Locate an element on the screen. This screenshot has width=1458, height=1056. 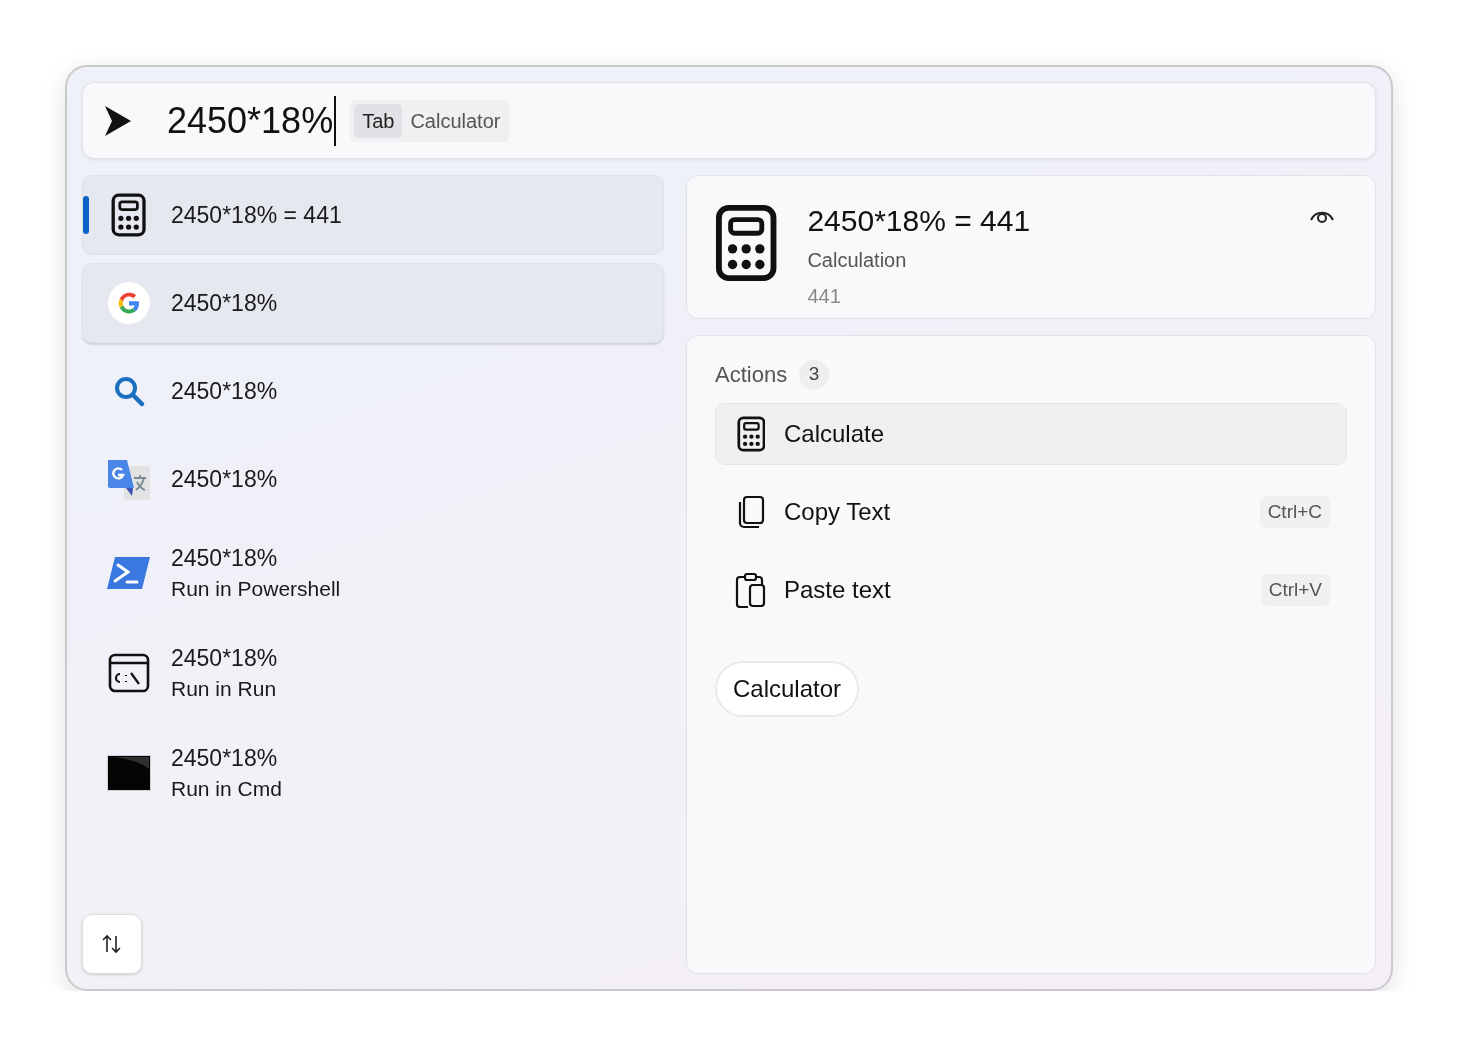
result-item: 2450*18% Run in Run is located at coordinates (373, 673).